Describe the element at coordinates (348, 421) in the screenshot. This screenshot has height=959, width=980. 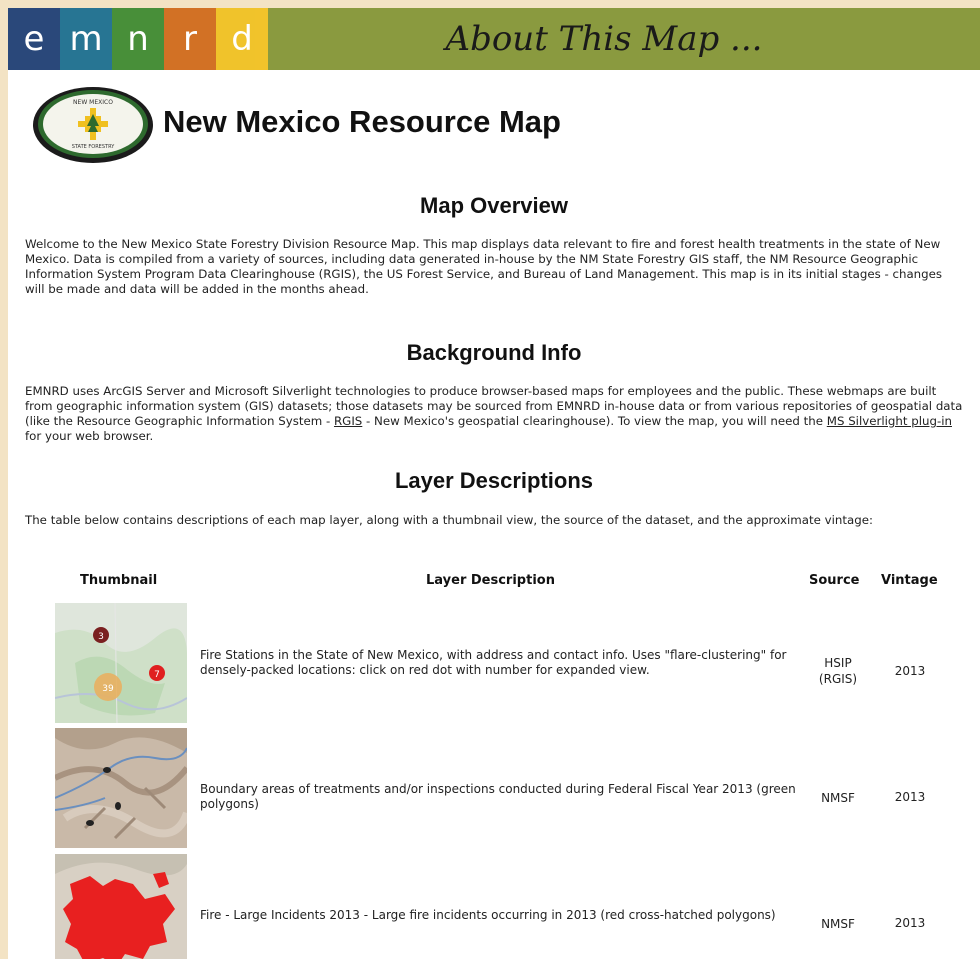
I see `rgis-link: RGIS` at that location.